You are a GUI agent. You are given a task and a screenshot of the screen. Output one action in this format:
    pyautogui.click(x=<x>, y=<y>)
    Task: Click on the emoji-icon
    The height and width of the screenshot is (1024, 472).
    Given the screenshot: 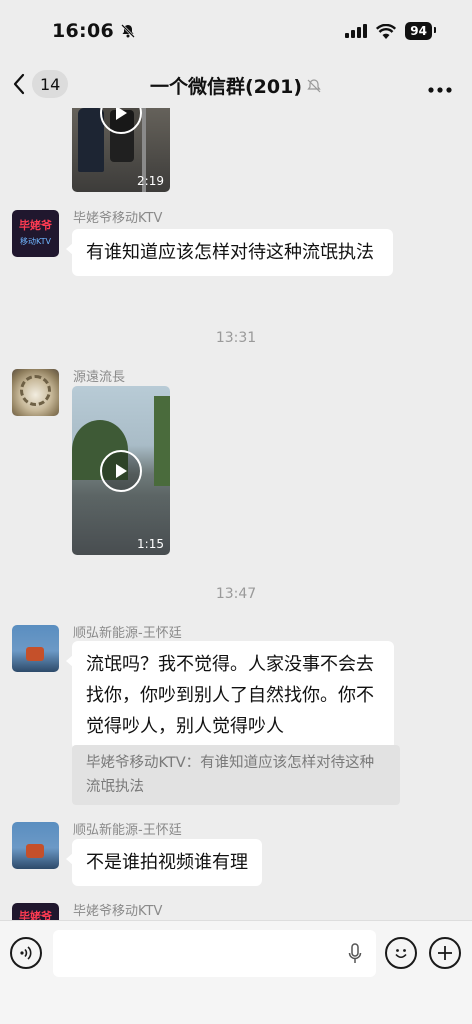 What is the action you would take?
    pyautogui.click(x=401, y=954)
    